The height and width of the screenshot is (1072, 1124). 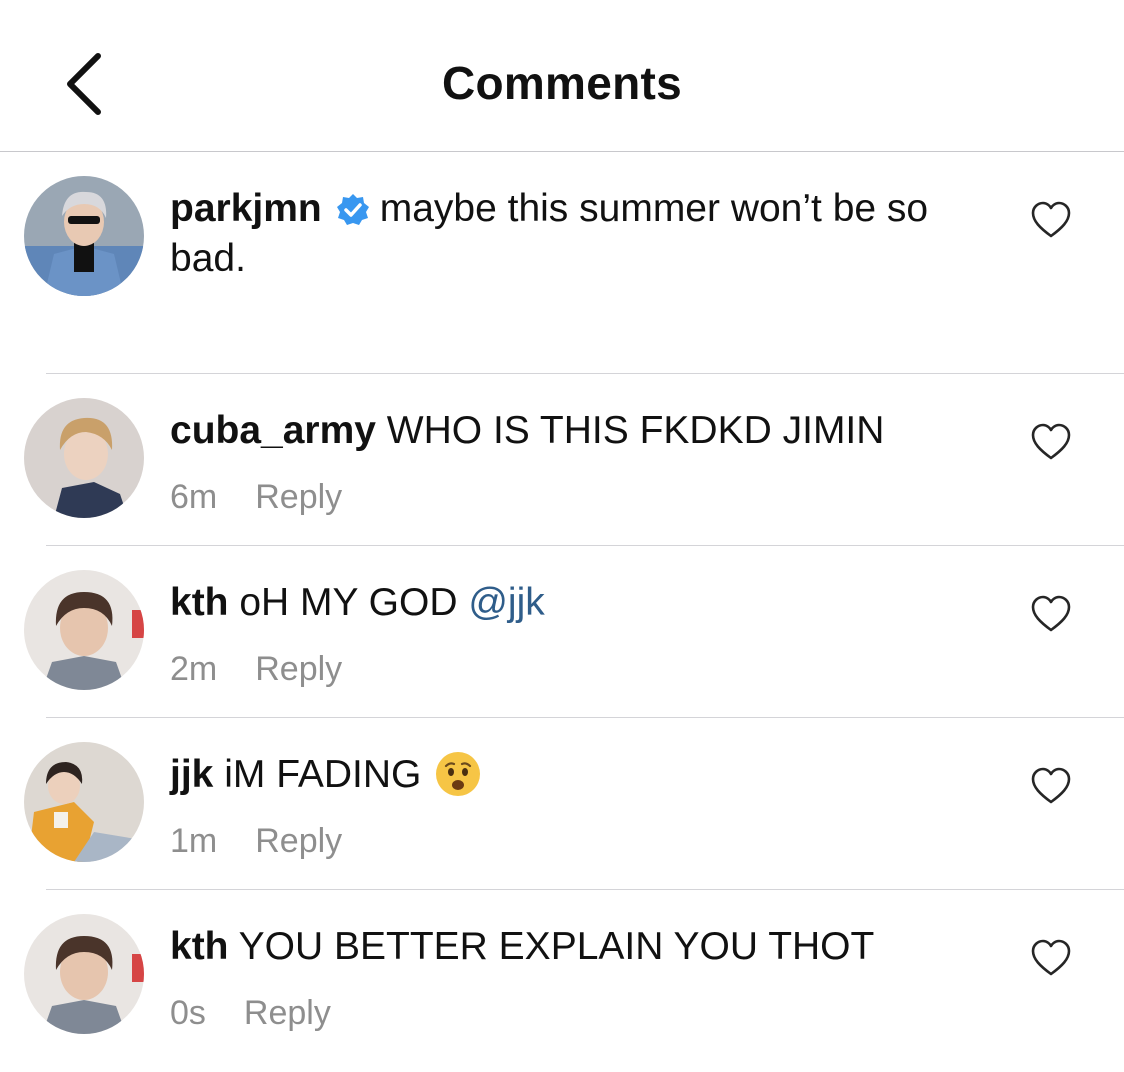 I want to click on comment-text: jjk iM FADING, so click(x=575, y=775).